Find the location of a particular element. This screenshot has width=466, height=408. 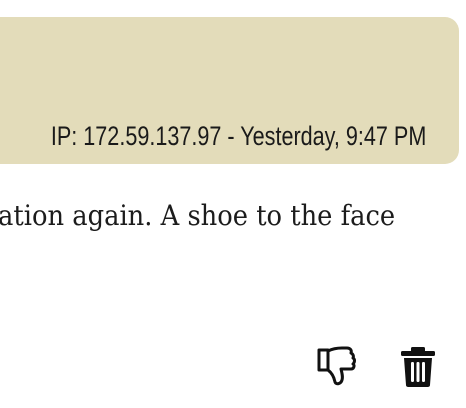

trash-icon is located at coordinates (418, 367).